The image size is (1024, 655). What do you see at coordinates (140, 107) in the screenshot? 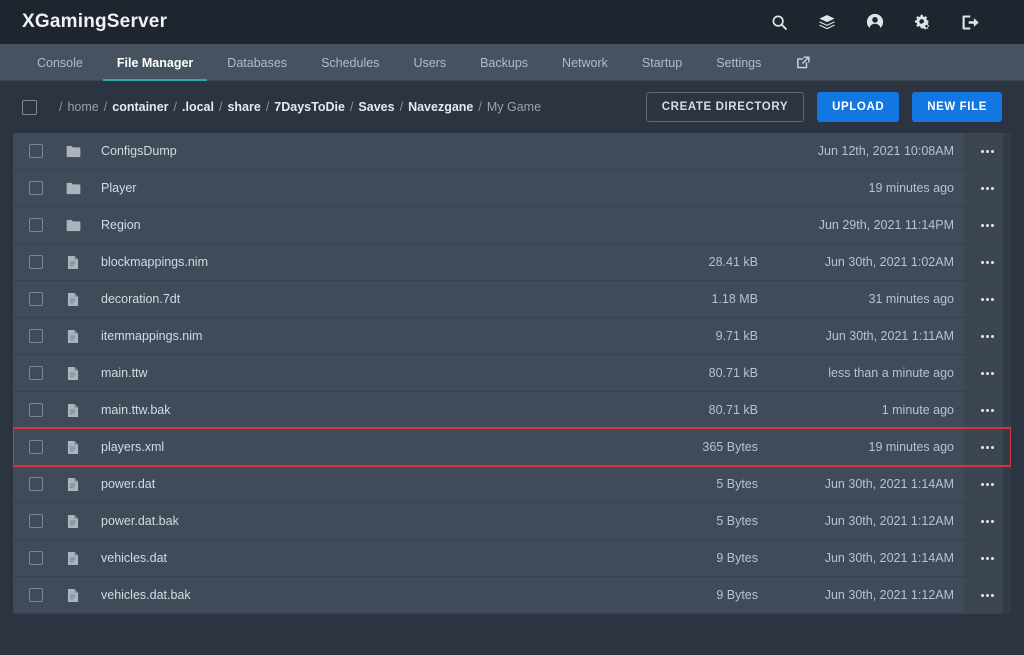
I see `breadcrumb-item-container: container` at bounding box center [140, 107].